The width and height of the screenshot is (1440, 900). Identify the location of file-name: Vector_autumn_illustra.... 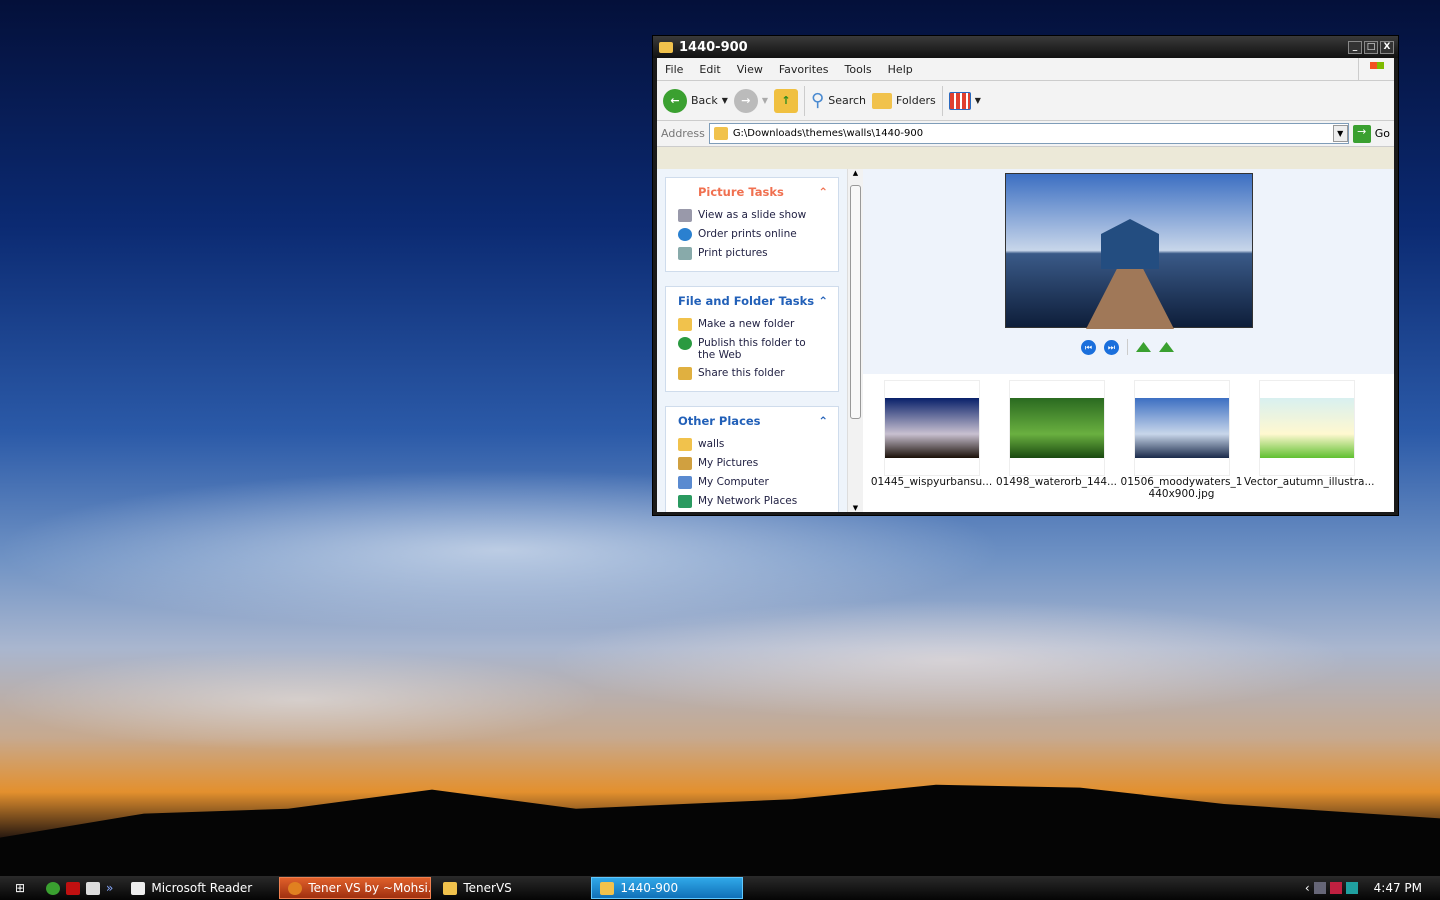
(1309, 482).